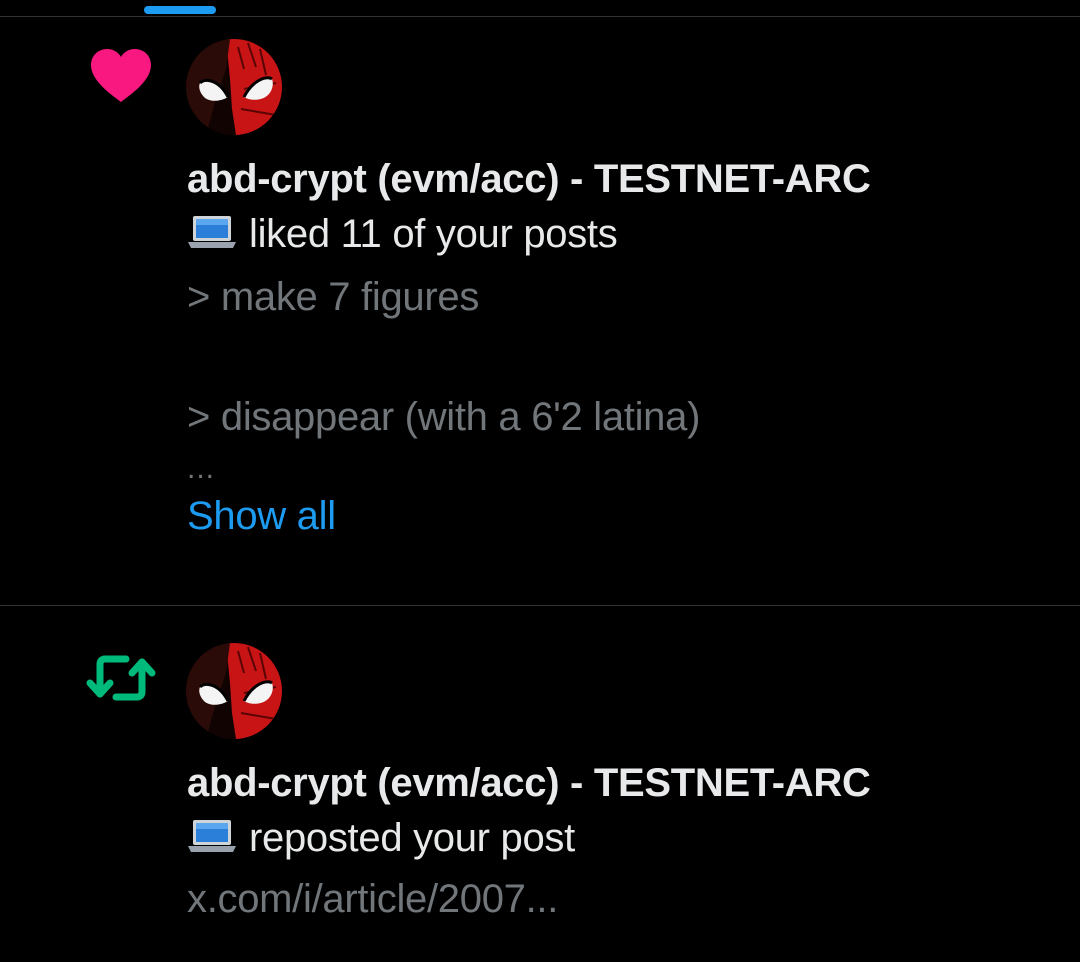  I want to click on repost-icon, so click(121, 678).